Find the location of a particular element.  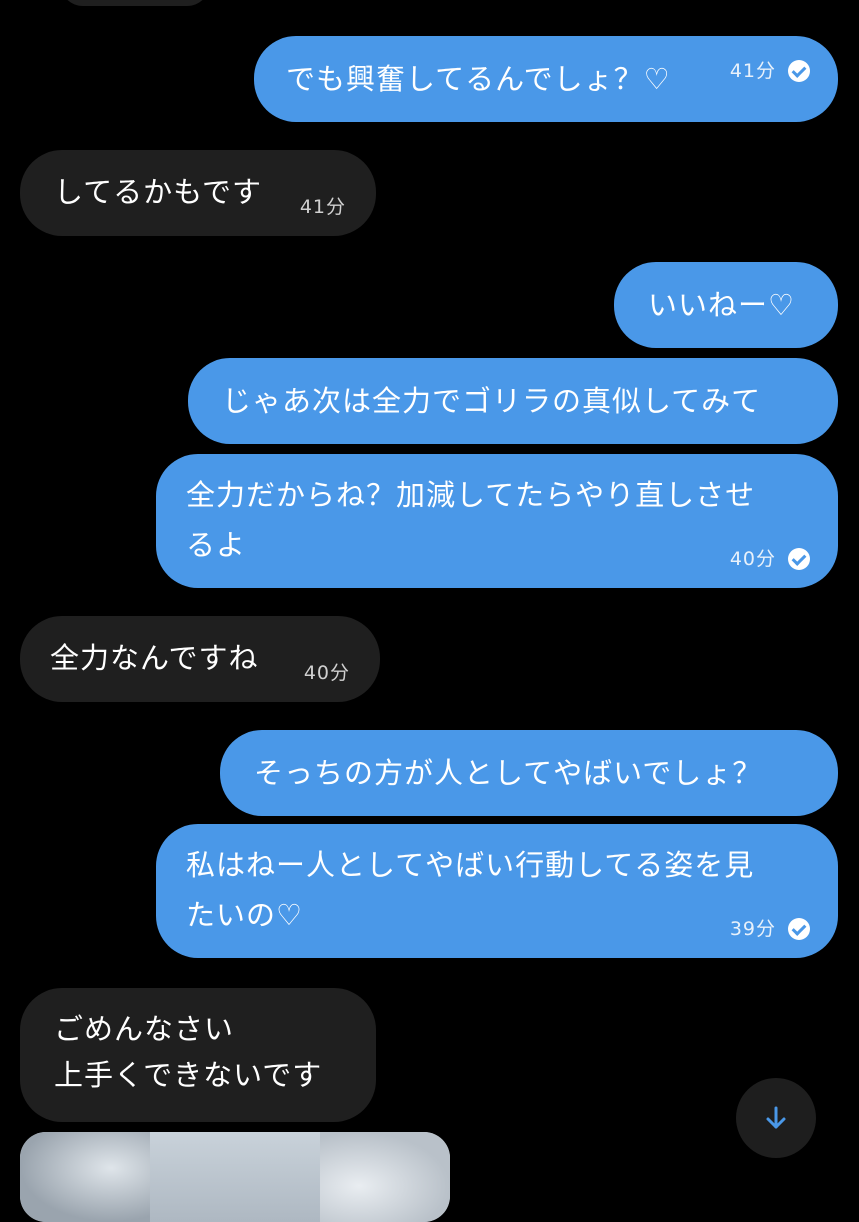

message-text: じゃあ次は全力でゴリラの真似してみて is located at coordinates (492, 401).